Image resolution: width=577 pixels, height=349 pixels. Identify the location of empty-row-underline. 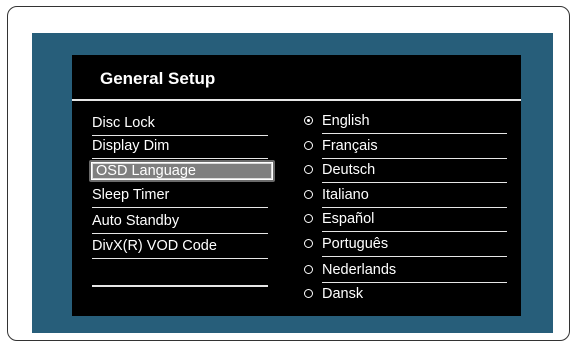
(180, 286).